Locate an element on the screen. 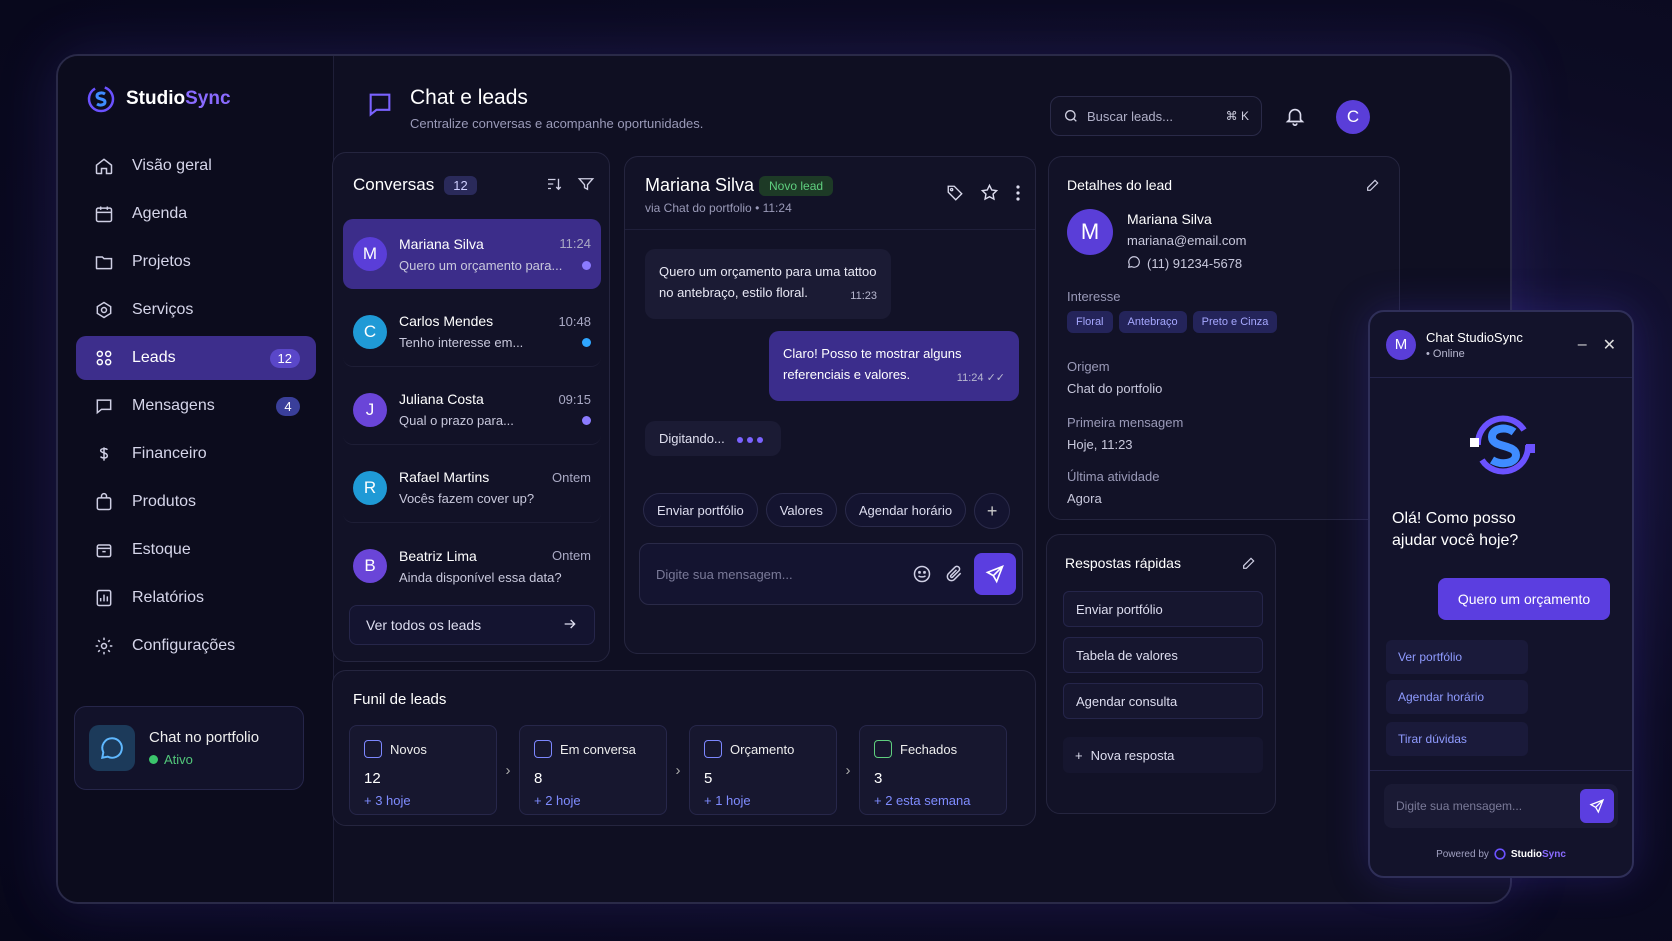  add-quick-action-button: + is located at coordinates (992, 511).